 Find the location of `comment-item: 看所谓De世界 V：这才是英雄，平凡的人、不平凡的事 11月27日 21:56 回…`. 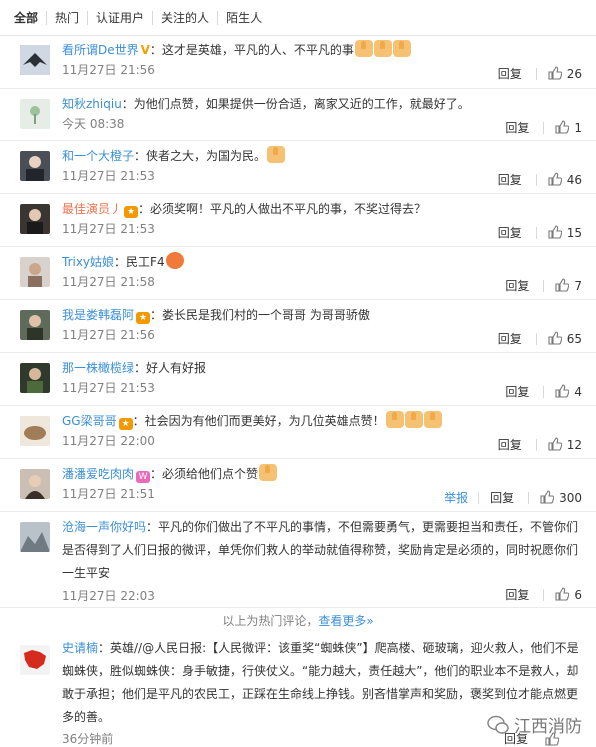

comment-item: 看所谓De世界 V：这才是英雄，平凡的人、不平凡的事 11月27日 21:56 回… is located at coordinates (298, 62).